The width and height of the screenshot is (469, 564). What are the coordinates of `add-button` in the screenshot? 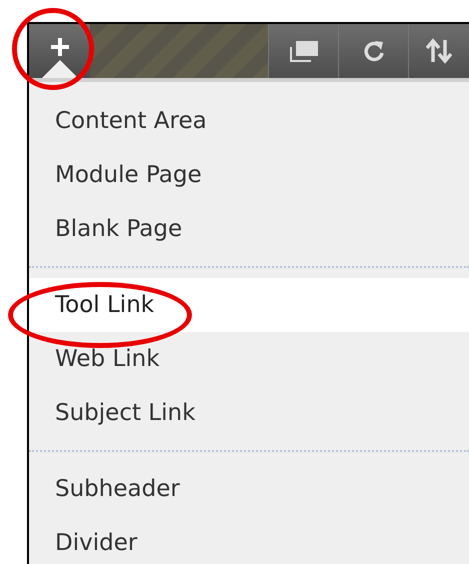 It's located at (59, 51).